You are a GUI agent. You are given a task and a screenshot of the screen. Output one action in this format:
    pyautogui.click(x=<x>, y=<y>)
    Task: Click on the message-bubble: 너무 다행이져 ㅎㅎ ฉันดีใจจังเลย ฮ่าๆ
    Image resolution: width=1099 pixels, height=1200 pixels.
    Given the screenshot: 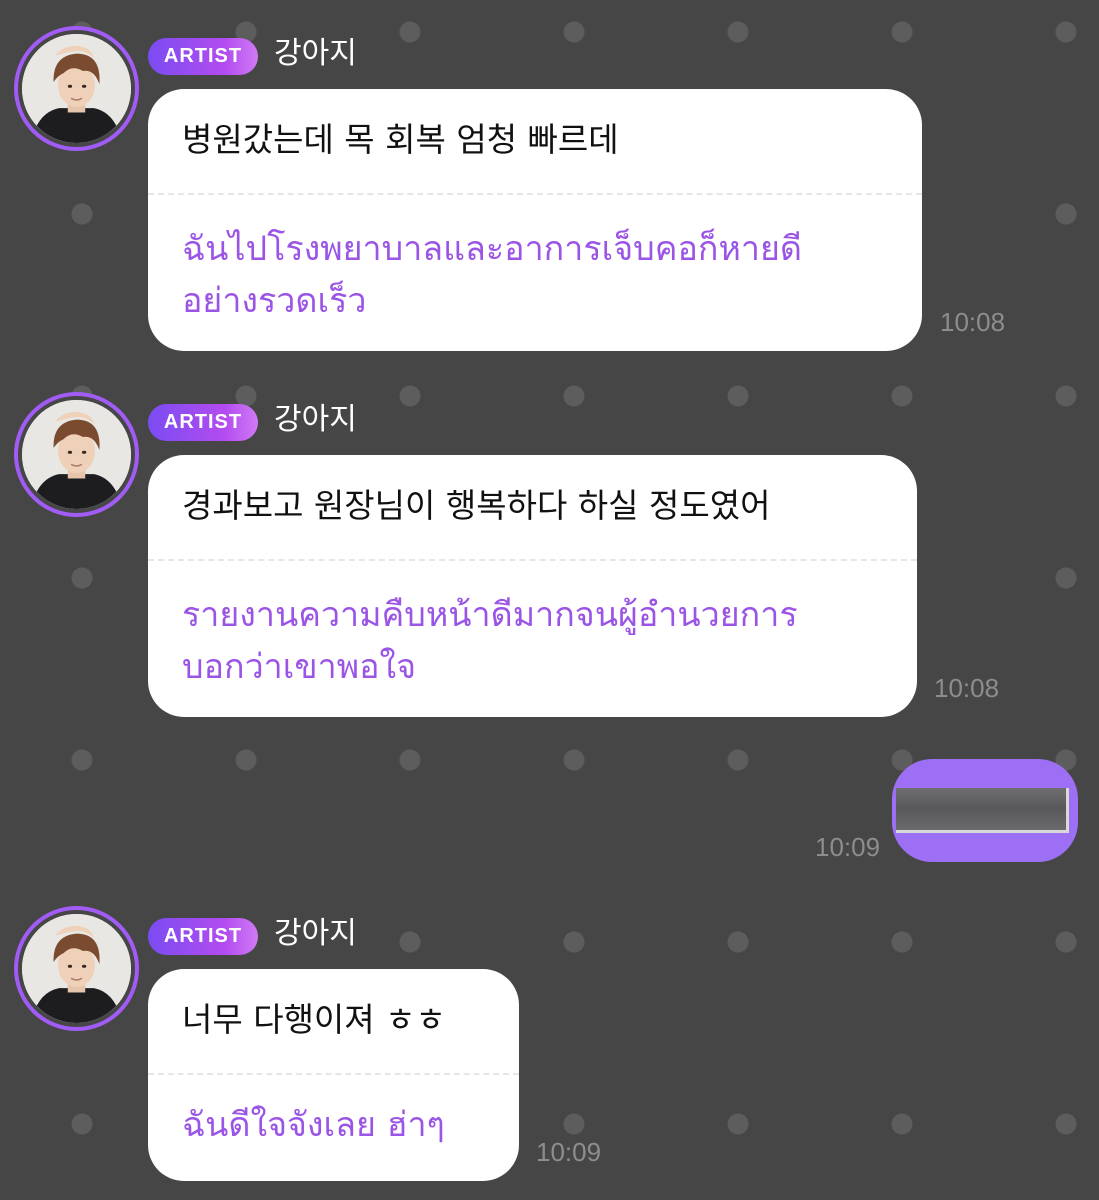 What is the action you would take?
    pyautogui.click(x=333, y=1075)
    